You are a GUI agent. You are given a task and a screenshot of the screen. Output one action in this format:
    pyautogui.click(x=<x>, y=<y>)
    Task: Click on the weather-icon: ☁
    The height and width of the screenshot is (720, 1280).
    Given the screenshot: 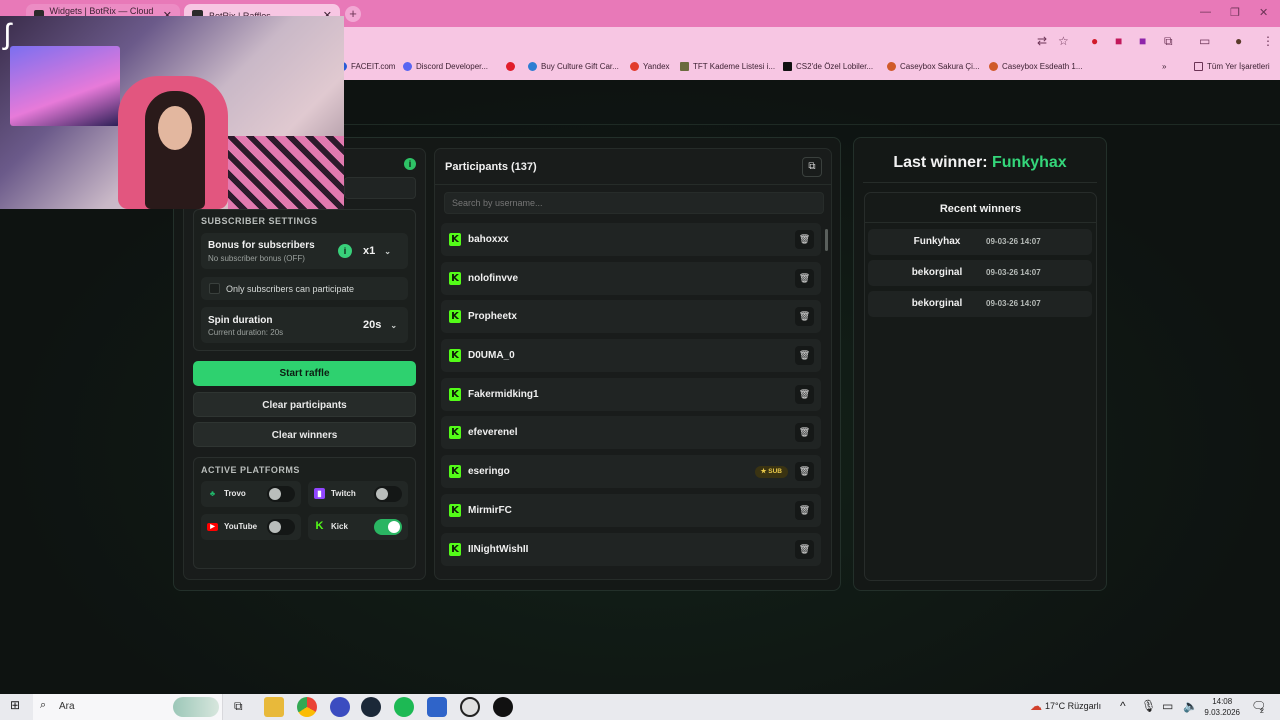 What is the action you would take?
    pyautogui.click(x=1036, y=706)
    